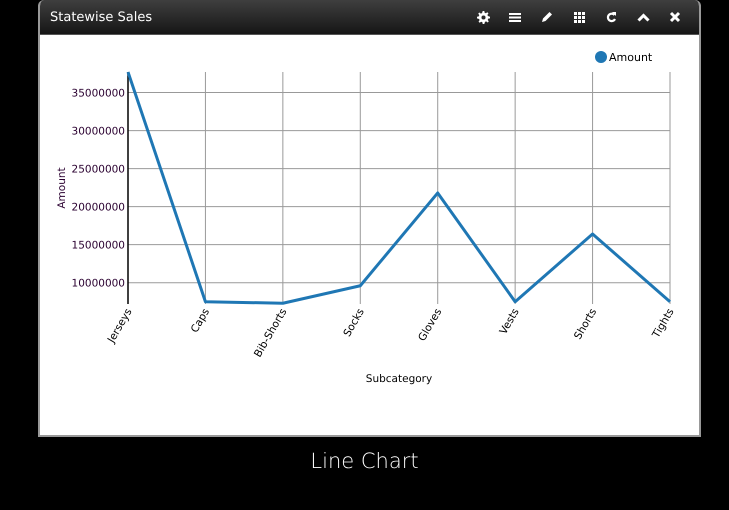  What do you see at coordinates (643, 17) in the screenshot?
I see `chevron-up-icon` at bounding box center [643, 17].